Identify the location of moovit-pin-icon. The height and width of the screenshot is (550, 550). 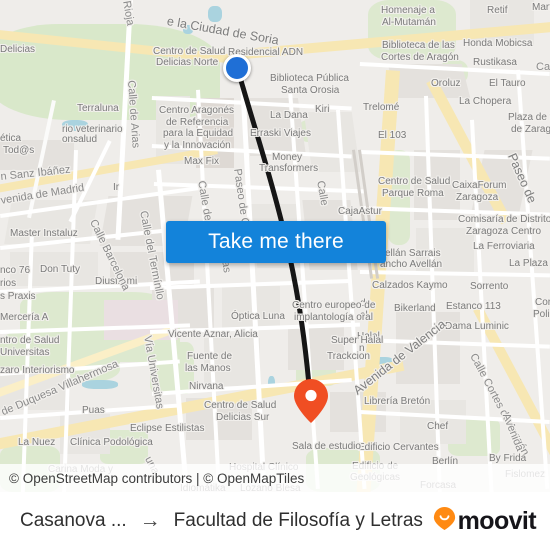
(444, 521).